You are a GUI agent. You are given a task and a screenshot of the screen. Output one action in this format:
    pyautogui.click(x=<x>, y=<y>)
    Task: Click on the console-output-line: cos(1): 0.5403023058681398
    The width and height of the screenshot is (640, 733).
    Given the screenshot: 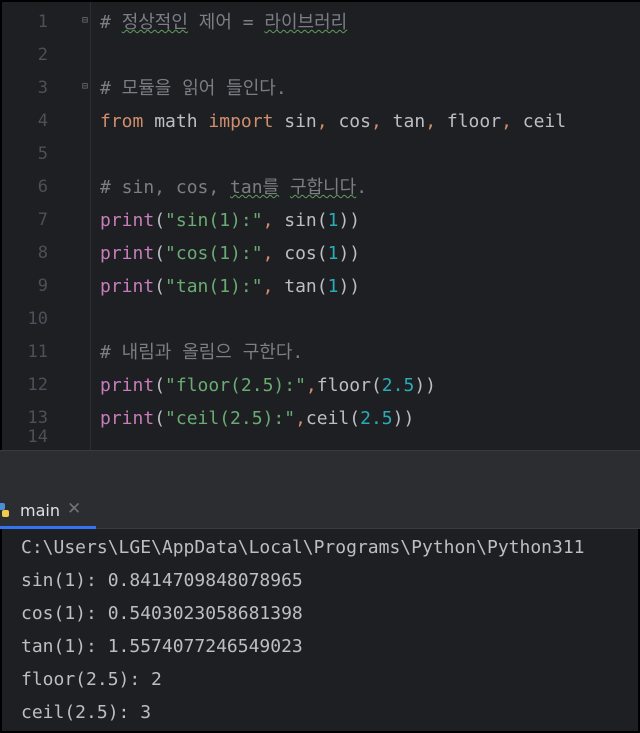 What is the action you would take?
    pyautogui.click(x=162, y=613)
    